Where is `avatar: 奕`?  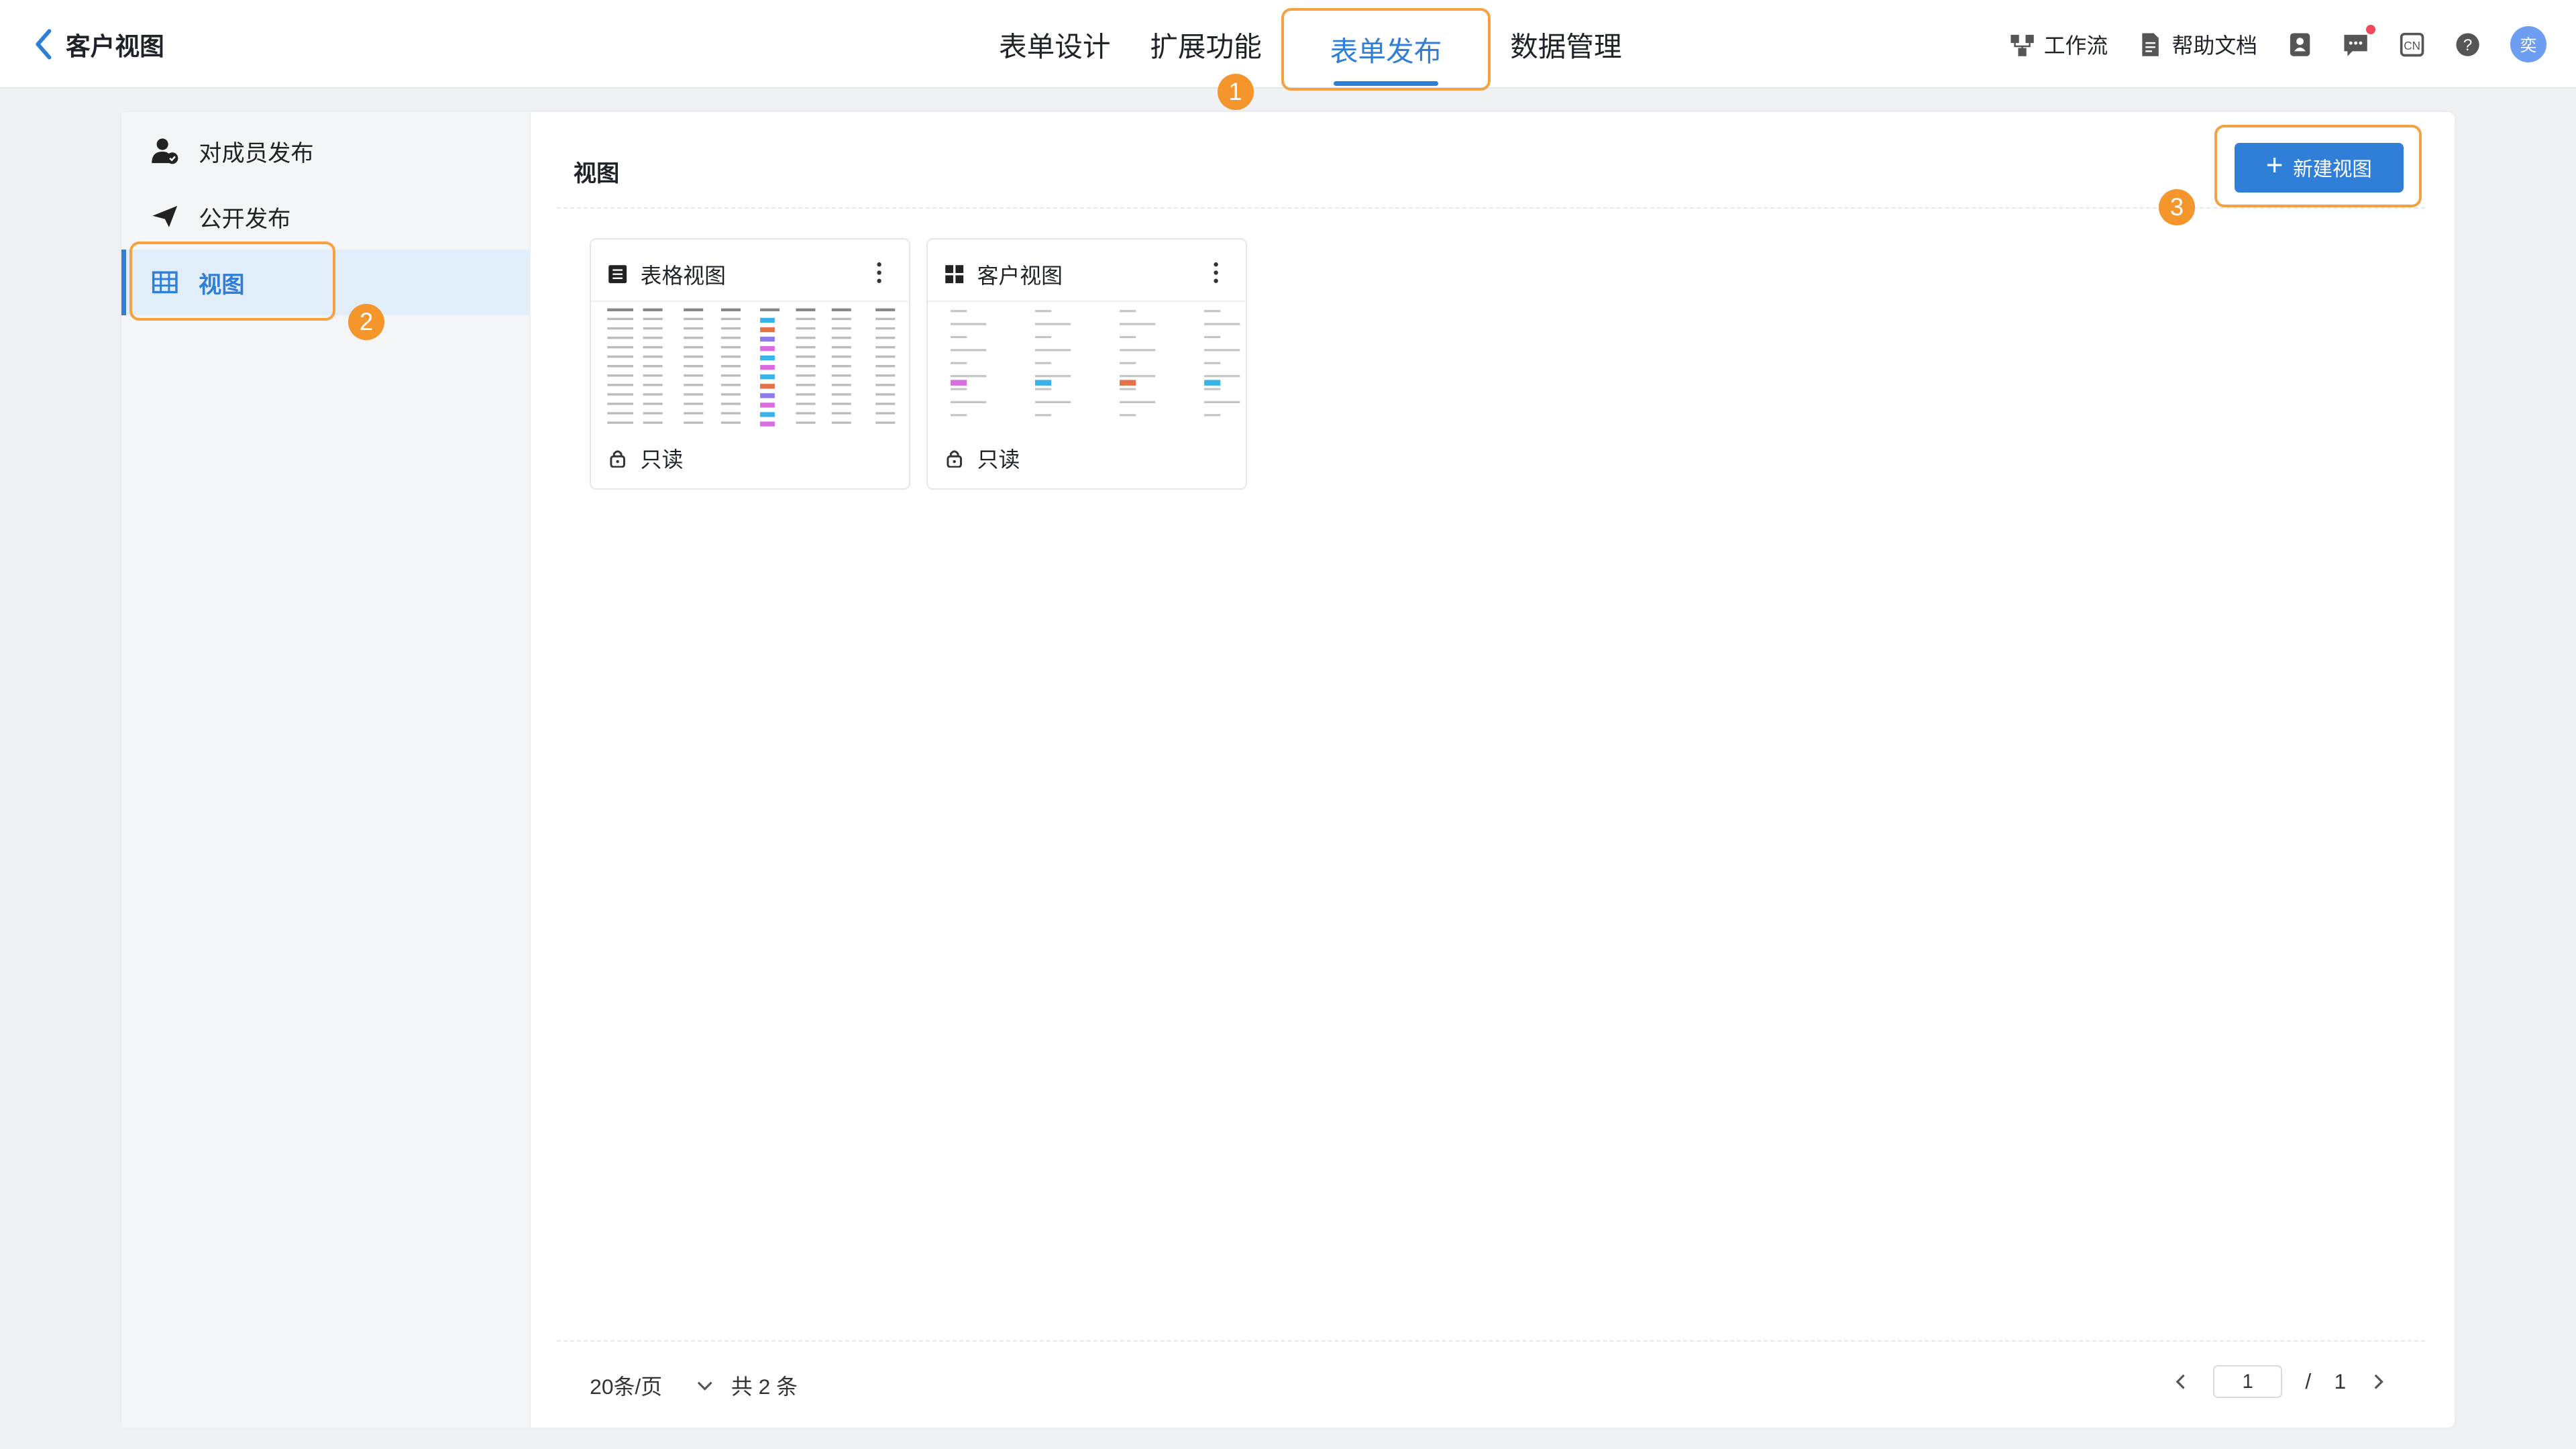 avatar: 奕 is located at coordinates (2528, 44).